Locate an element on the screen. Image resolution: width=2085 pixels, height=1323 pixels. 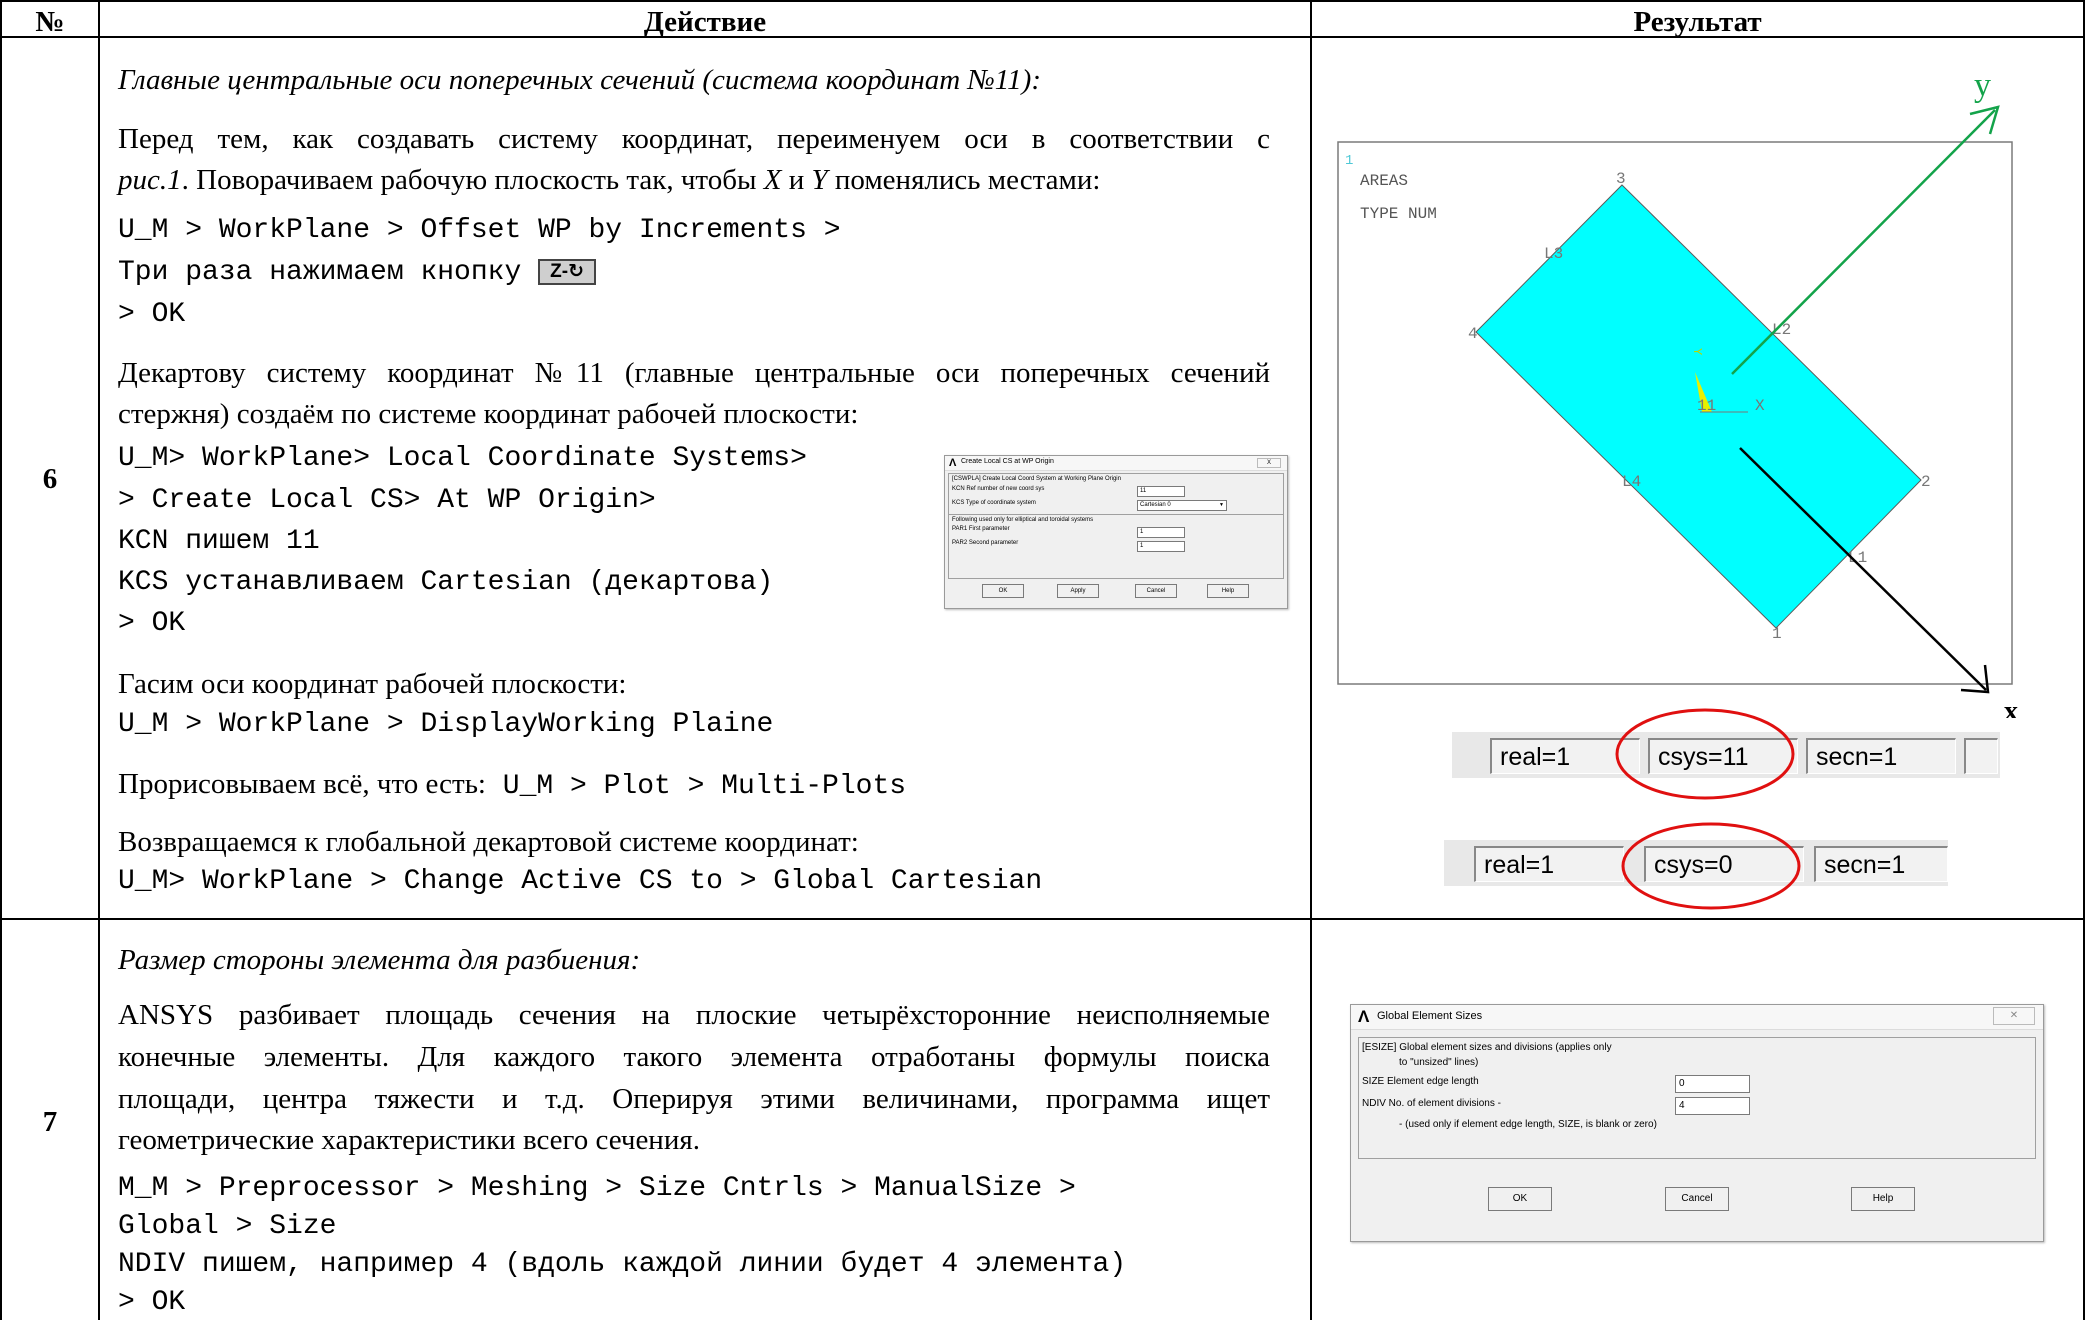
line-label-l3: L3 is located at coordinates (1553, 254).